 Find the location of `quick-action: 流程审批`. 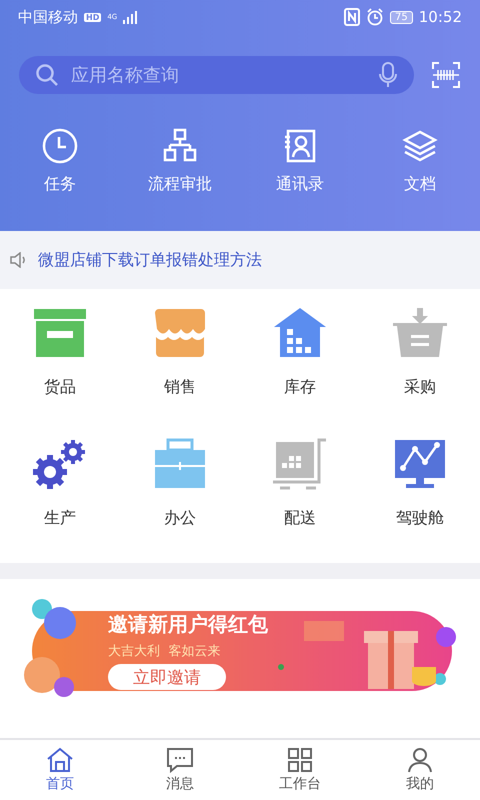

quick-action: 流程审批 is located at coordinates (180, 161).